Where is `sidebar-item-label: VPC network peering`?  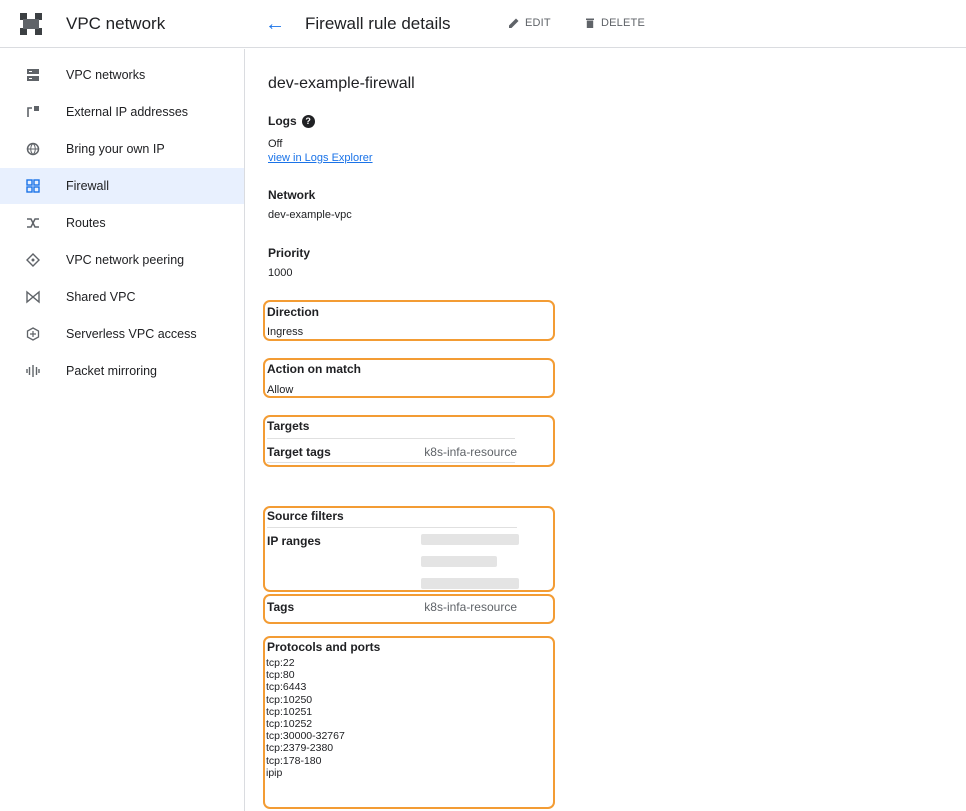
sidebar-item-label: VPC network peering is located at coordinates (125, 260).